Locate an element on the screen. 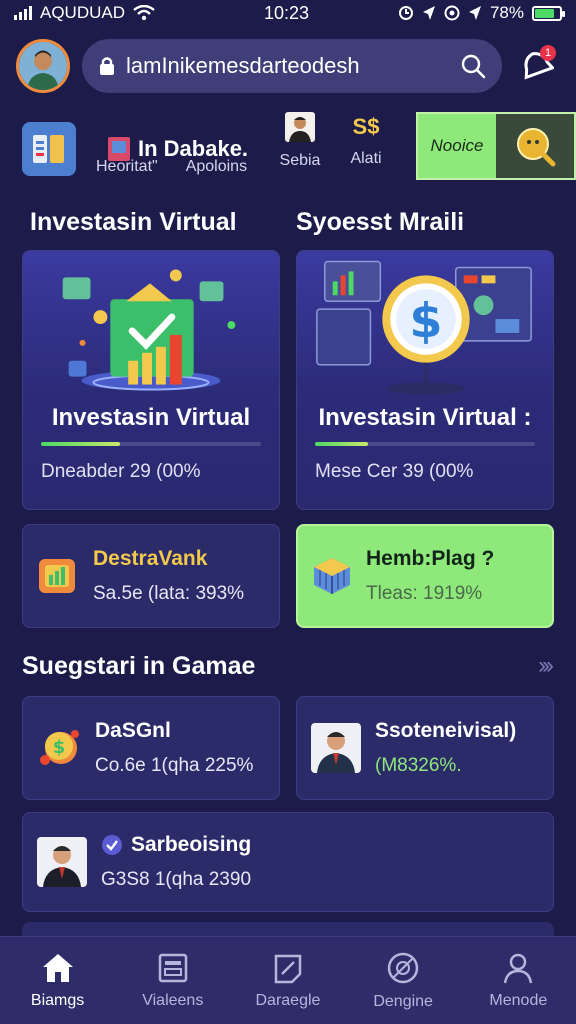  section-heading-investasi: Investasin Virtual is located at coordinates (133, 222).